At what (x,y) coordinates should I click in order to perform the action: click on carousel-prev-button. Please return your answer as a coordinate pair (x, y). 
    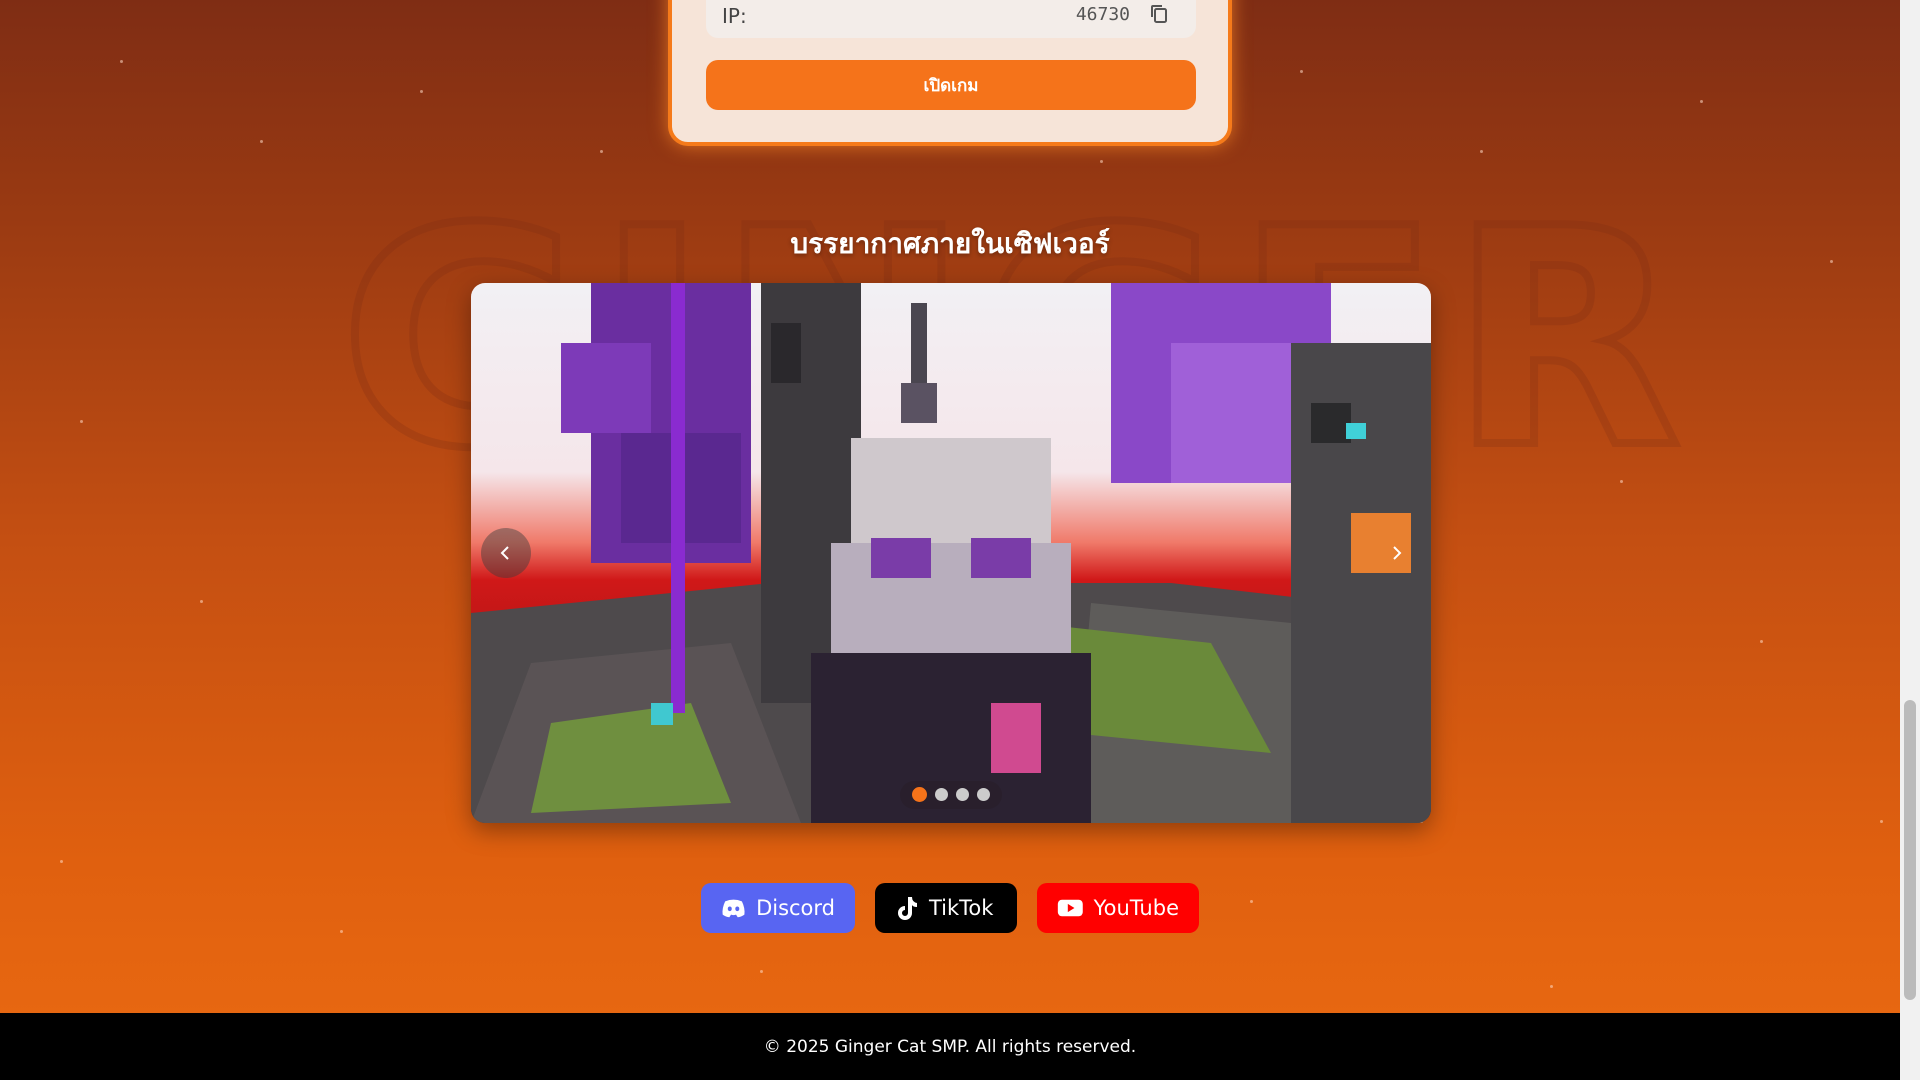
    Looking at the image, I should click on (506, 553).